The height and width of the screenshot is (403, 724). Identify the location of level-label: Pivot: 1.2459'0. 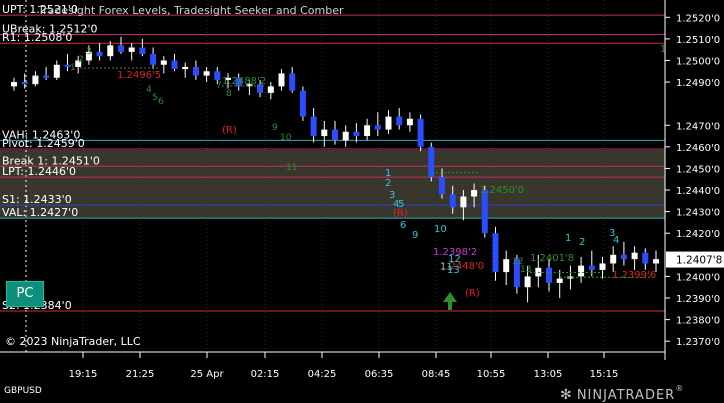
(43, 143).